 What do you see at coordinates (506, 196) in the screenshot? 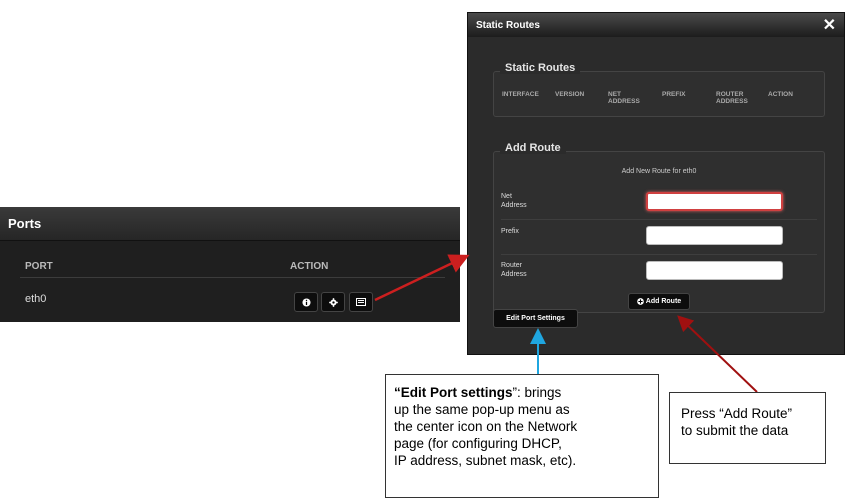
I see `net-address-label-line1: Net` at bounding box center [506, 196].